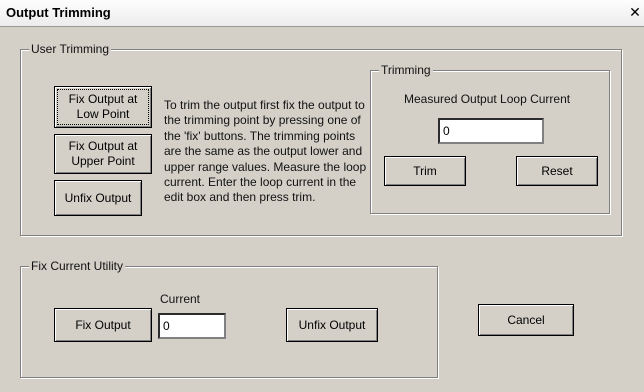 The height and width of the screenshot is (392, 644). What do you see at coordinates (103, 325) in the screenshot?
I see `fix-output-button: Fix Output` at bounding box center [103, 325].